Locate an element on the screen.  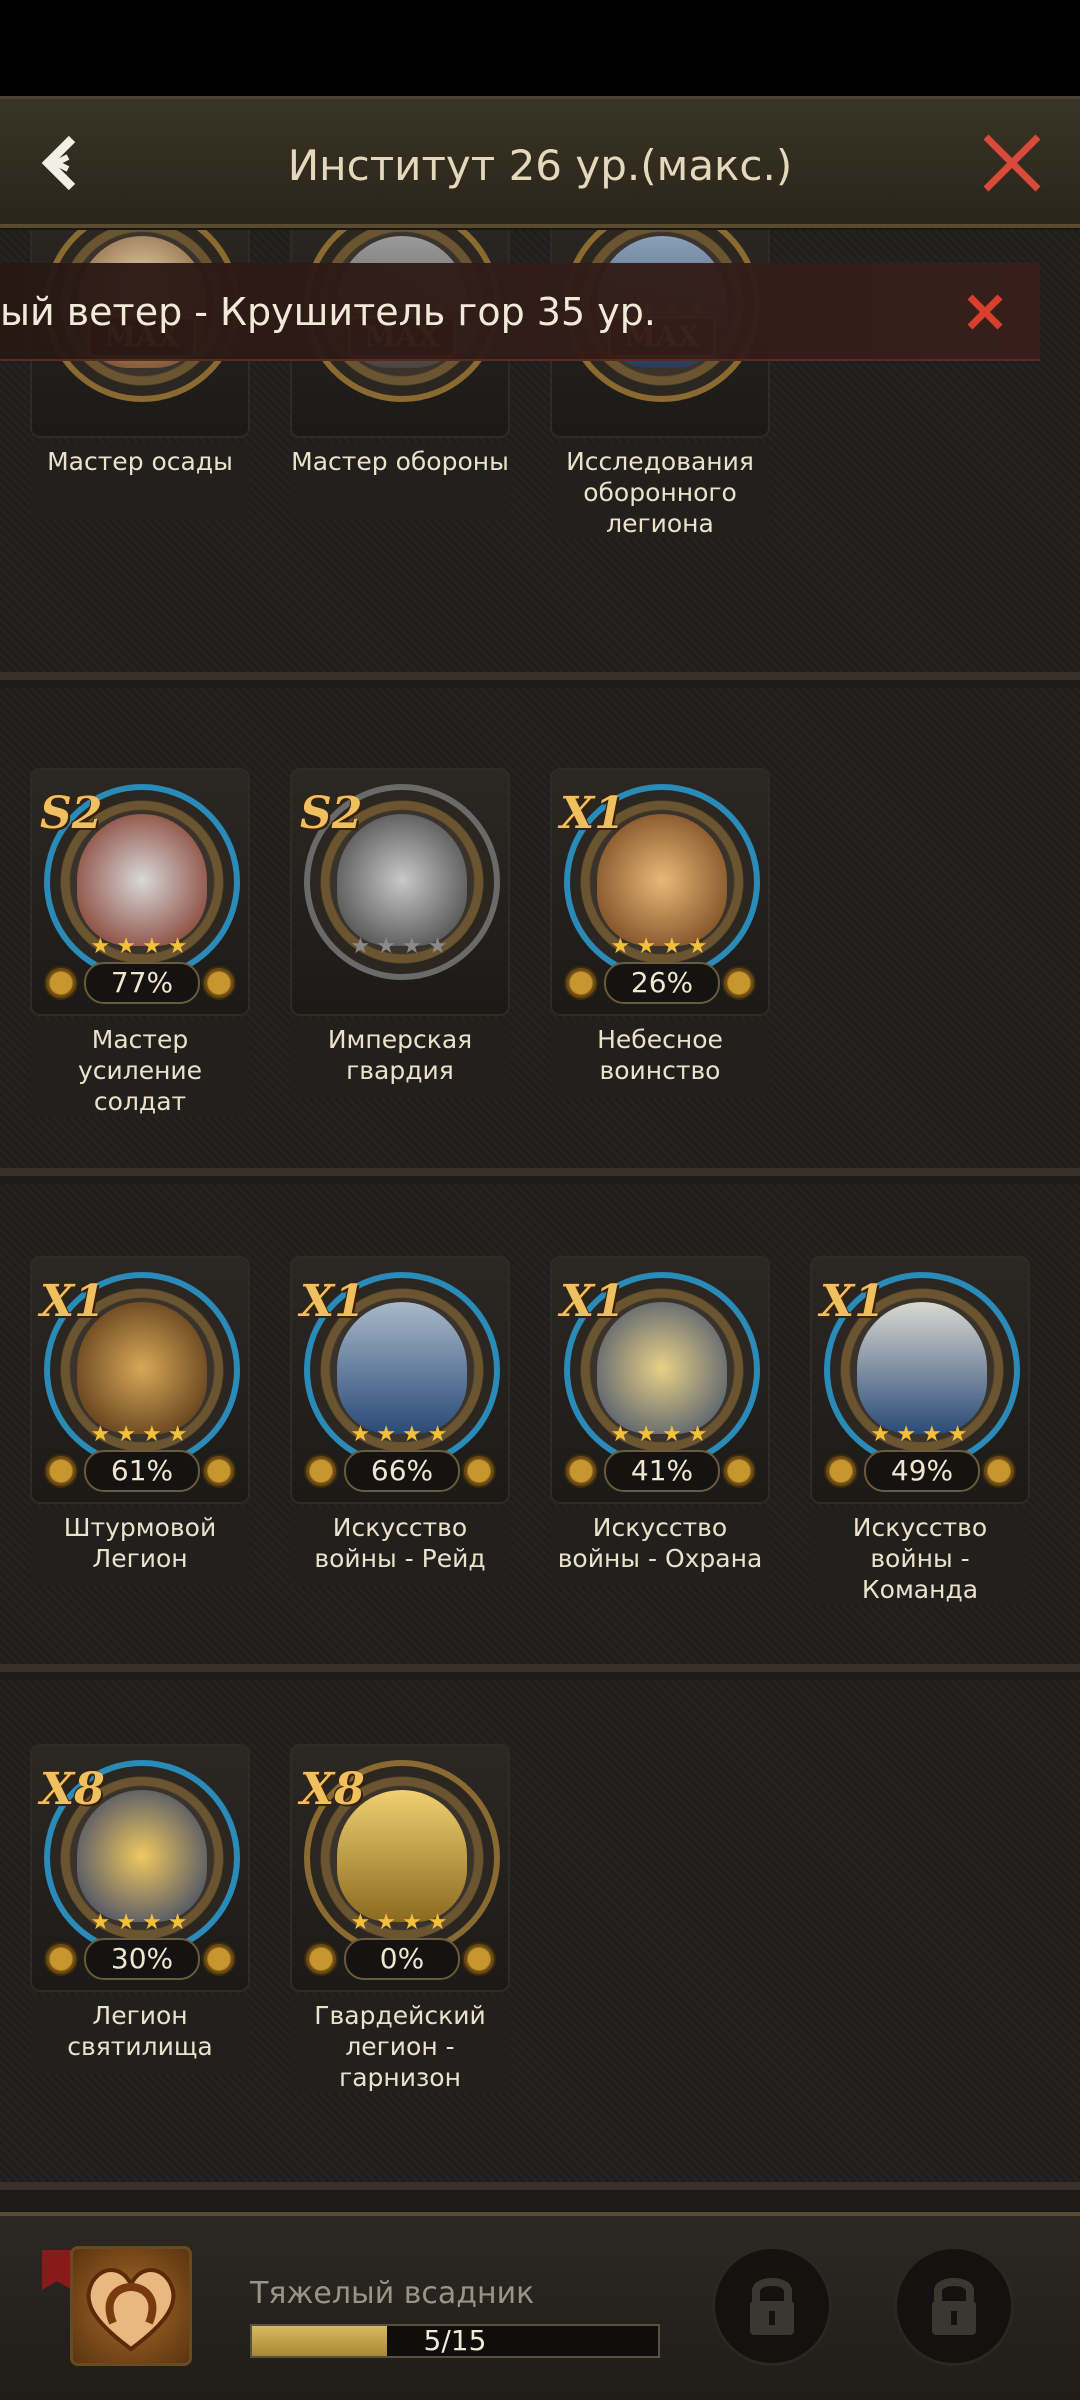
close-button is located at coordinates (1012, 163).